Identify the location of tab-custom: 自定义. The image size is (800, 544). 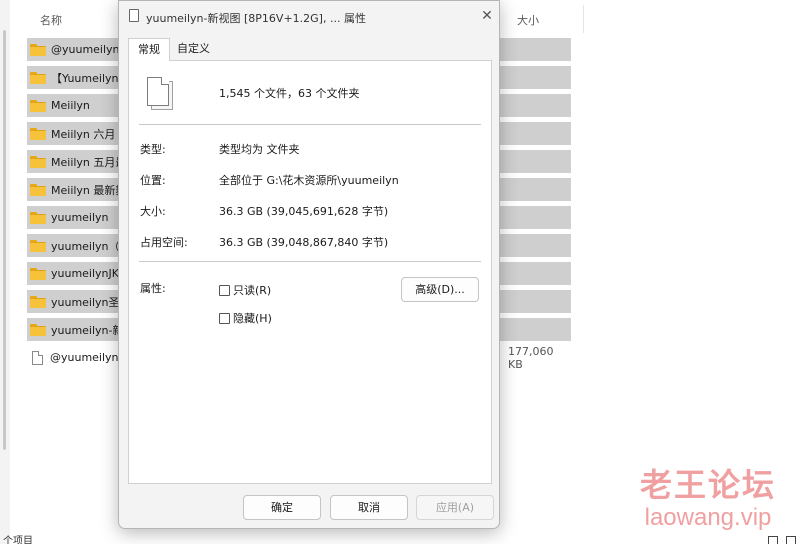
(193, 49).